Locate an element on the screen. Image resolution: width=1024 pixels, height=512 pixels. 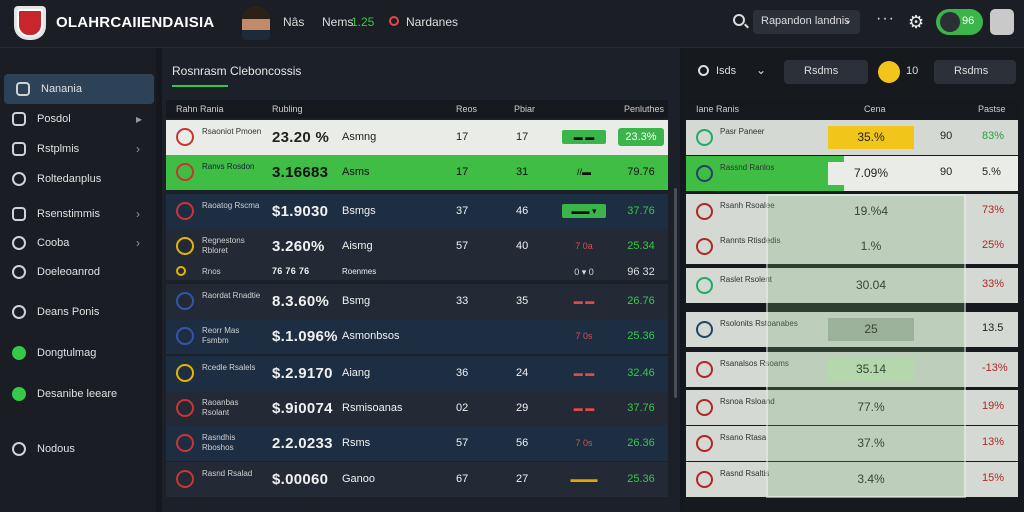
sidebar-item-label: Deans Ponis is located at coordinates (68, 312).